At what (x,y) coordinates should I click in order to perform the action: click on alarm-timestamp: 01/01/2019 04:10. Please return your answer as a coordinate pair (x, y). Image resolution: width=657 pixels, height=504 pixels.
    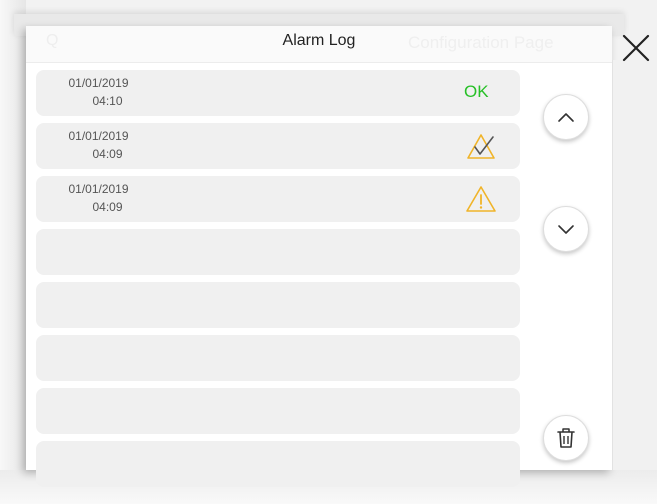
    Looking at the image, I should click on (98, 92).